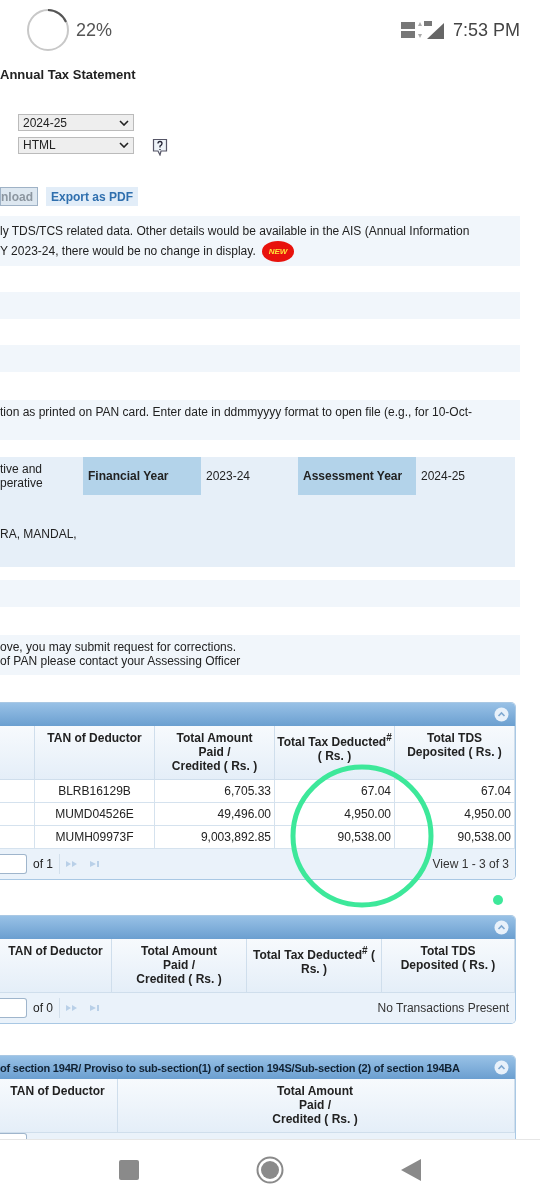  I want to click on new-badge: NEW, so click(278, 251).